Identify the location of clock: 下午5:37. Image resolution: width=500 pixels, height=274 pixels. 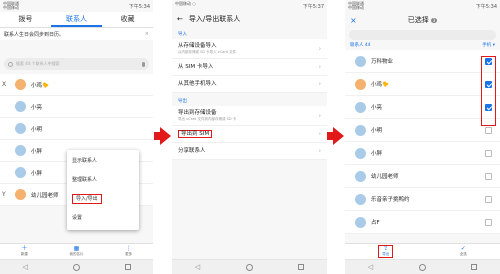
(313, 7).